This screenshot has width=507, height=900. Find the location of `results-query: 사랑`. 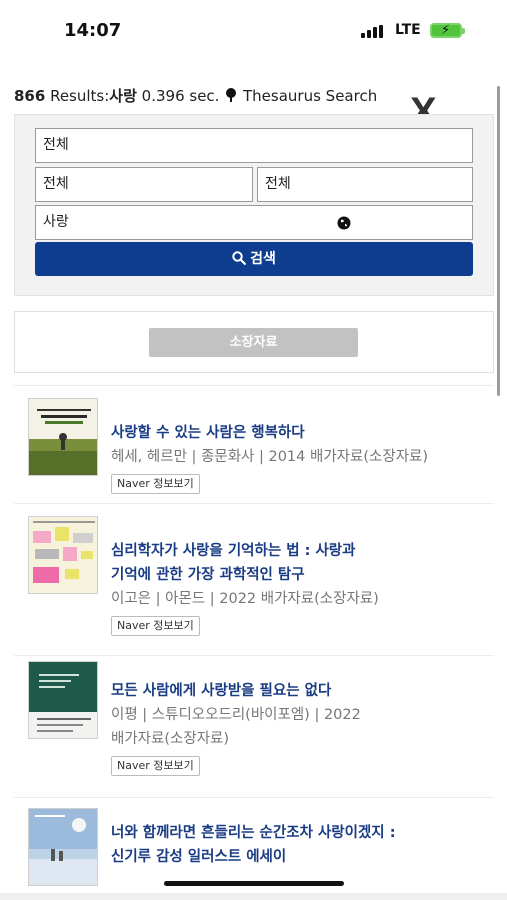

results-query: 사랑 is located at coordinates (123, 96).